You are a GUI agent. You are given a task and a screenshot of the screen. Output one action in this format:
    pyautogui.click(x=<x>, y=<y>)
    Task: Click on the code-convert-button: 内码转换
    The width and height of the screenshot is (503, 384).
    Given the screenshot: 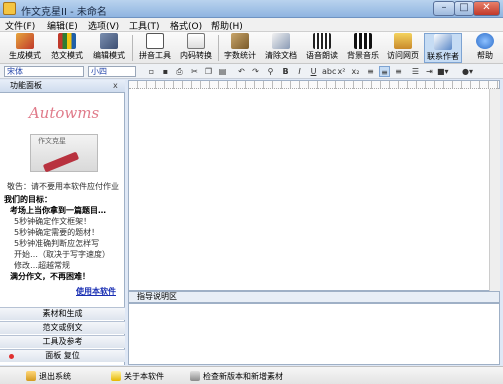 What is the action you would take?
    pyautogui.click(x=196, y=48)
    